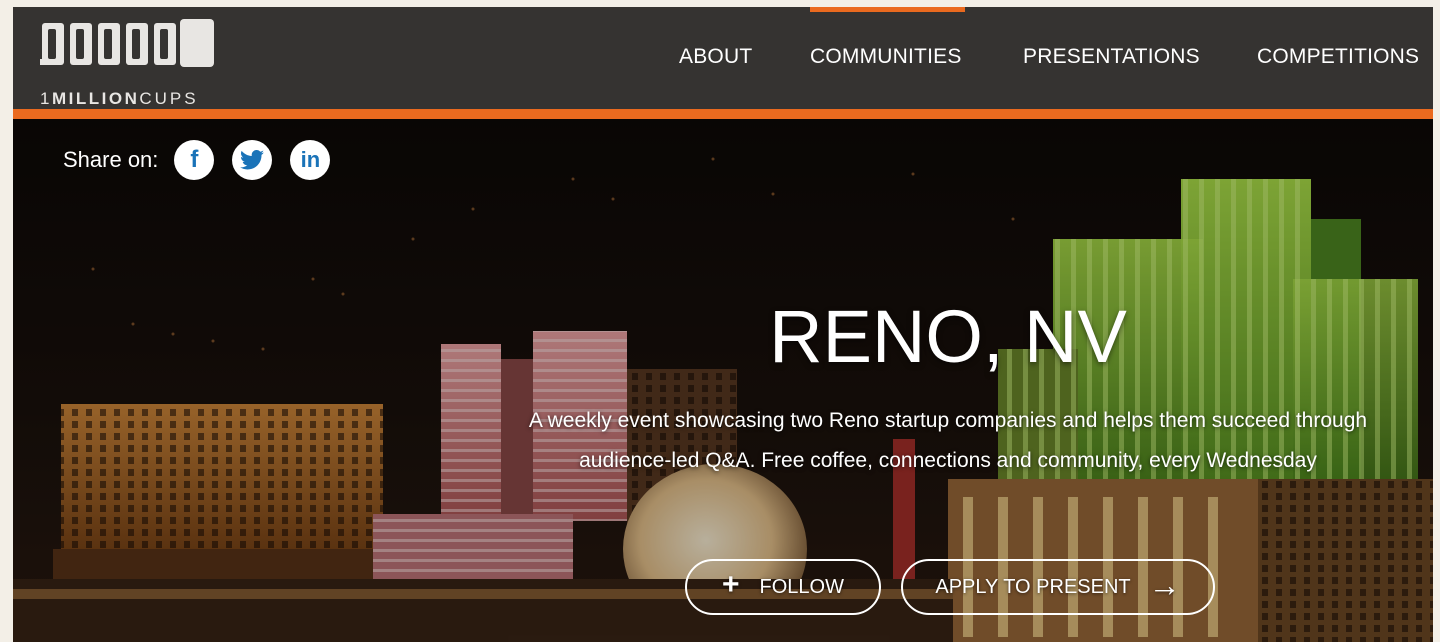  Describe the element at coordinates (723, 114) in the screenshot. I see `header-accent-bar` at that location.